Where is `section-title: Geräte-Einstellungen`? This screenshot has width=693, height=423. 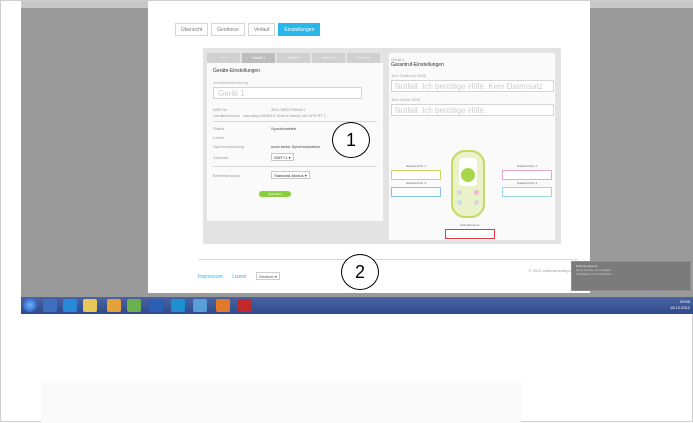
section-title: Geräte-Einstellungen is located at coordinates (236, 71).